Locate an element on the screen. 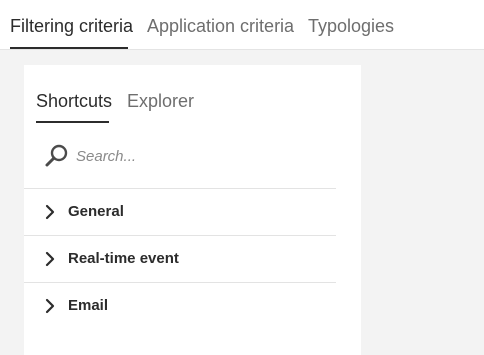 The image size is (484, 355). search-icon is located at coordinates (56, 155).